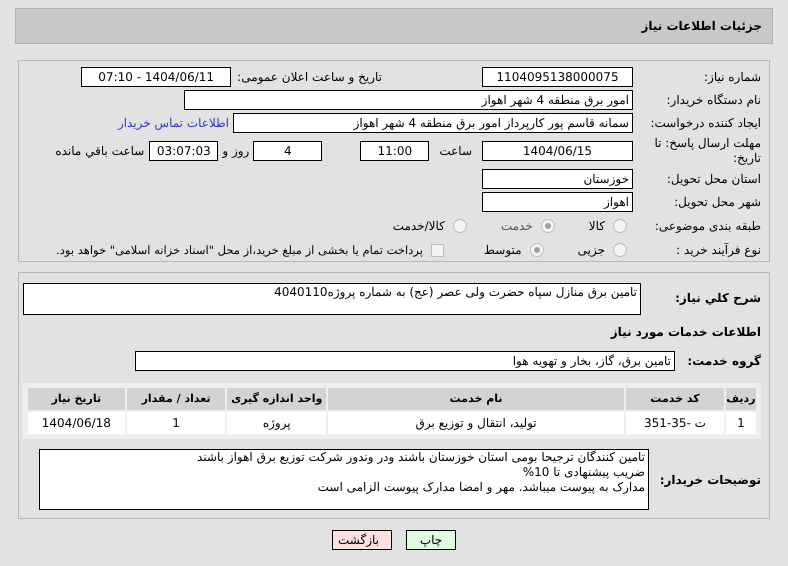 This screenshot has width=788, height=566. I want to click on field-label: ایجاد کننده درخواست:, so click(705, 123).